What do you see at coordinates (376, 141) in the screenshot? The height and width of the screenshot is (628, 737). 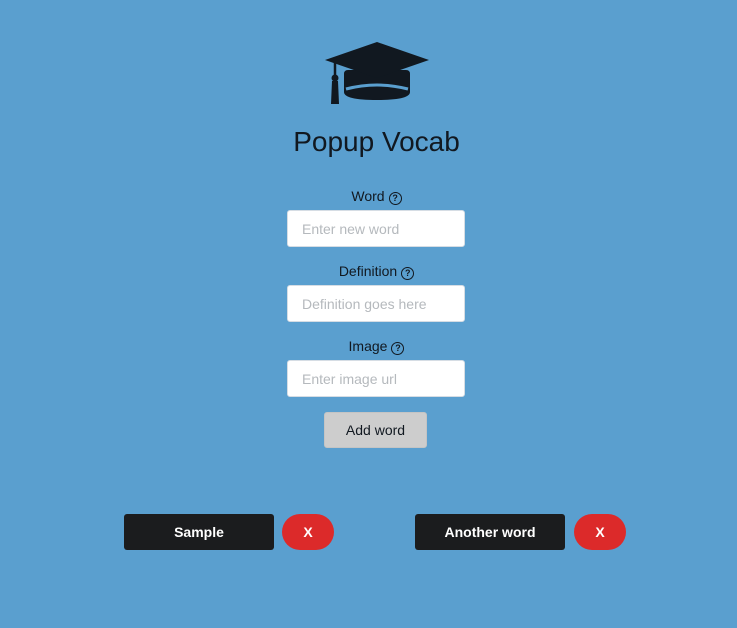 I see `app-title: Popup Vocab` at bounding box center [376, 141].